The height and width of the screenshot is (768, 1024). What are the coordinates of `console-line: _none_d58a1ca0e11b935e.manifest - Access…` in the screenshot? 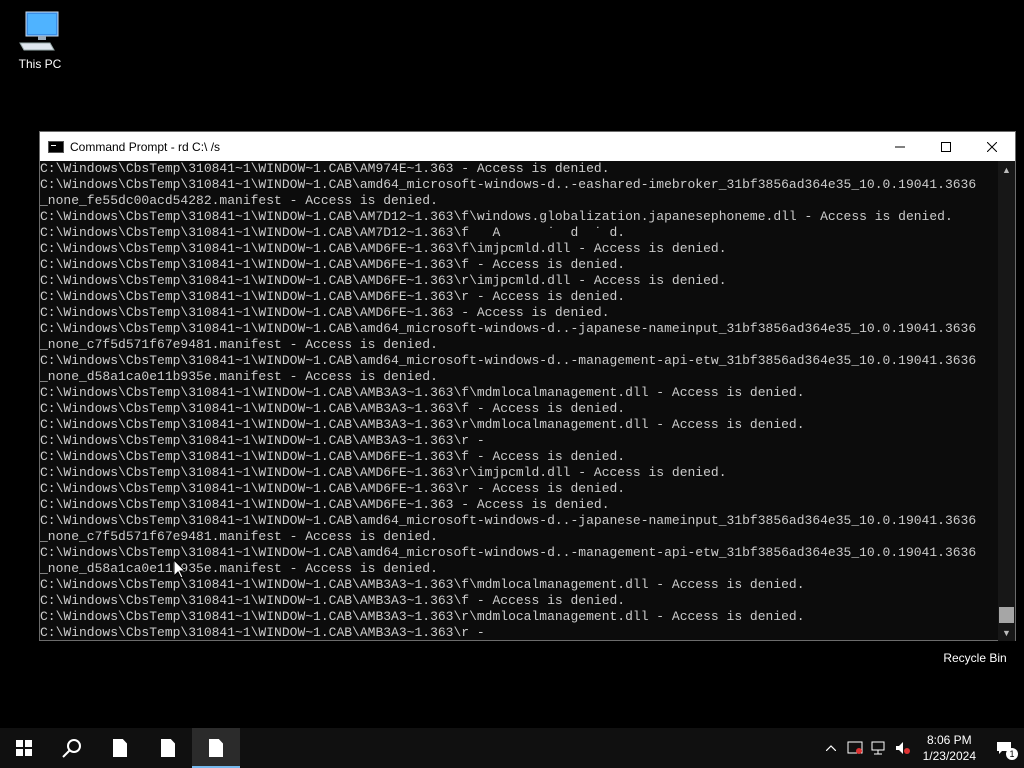 It's located at (239, 376).